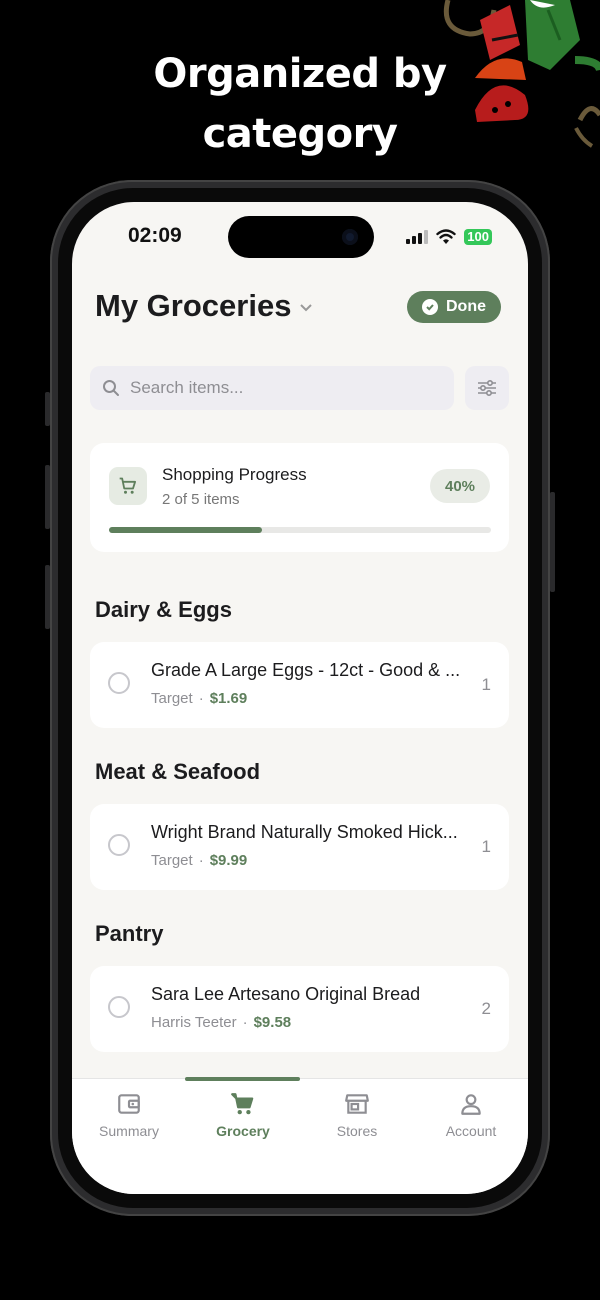 Image resolution: width=600 pixels, height=1300 pixels. What do you see at coordinates (111, 388) in the screenshot?
I see `search-icon` at bounding box center [111, 388].